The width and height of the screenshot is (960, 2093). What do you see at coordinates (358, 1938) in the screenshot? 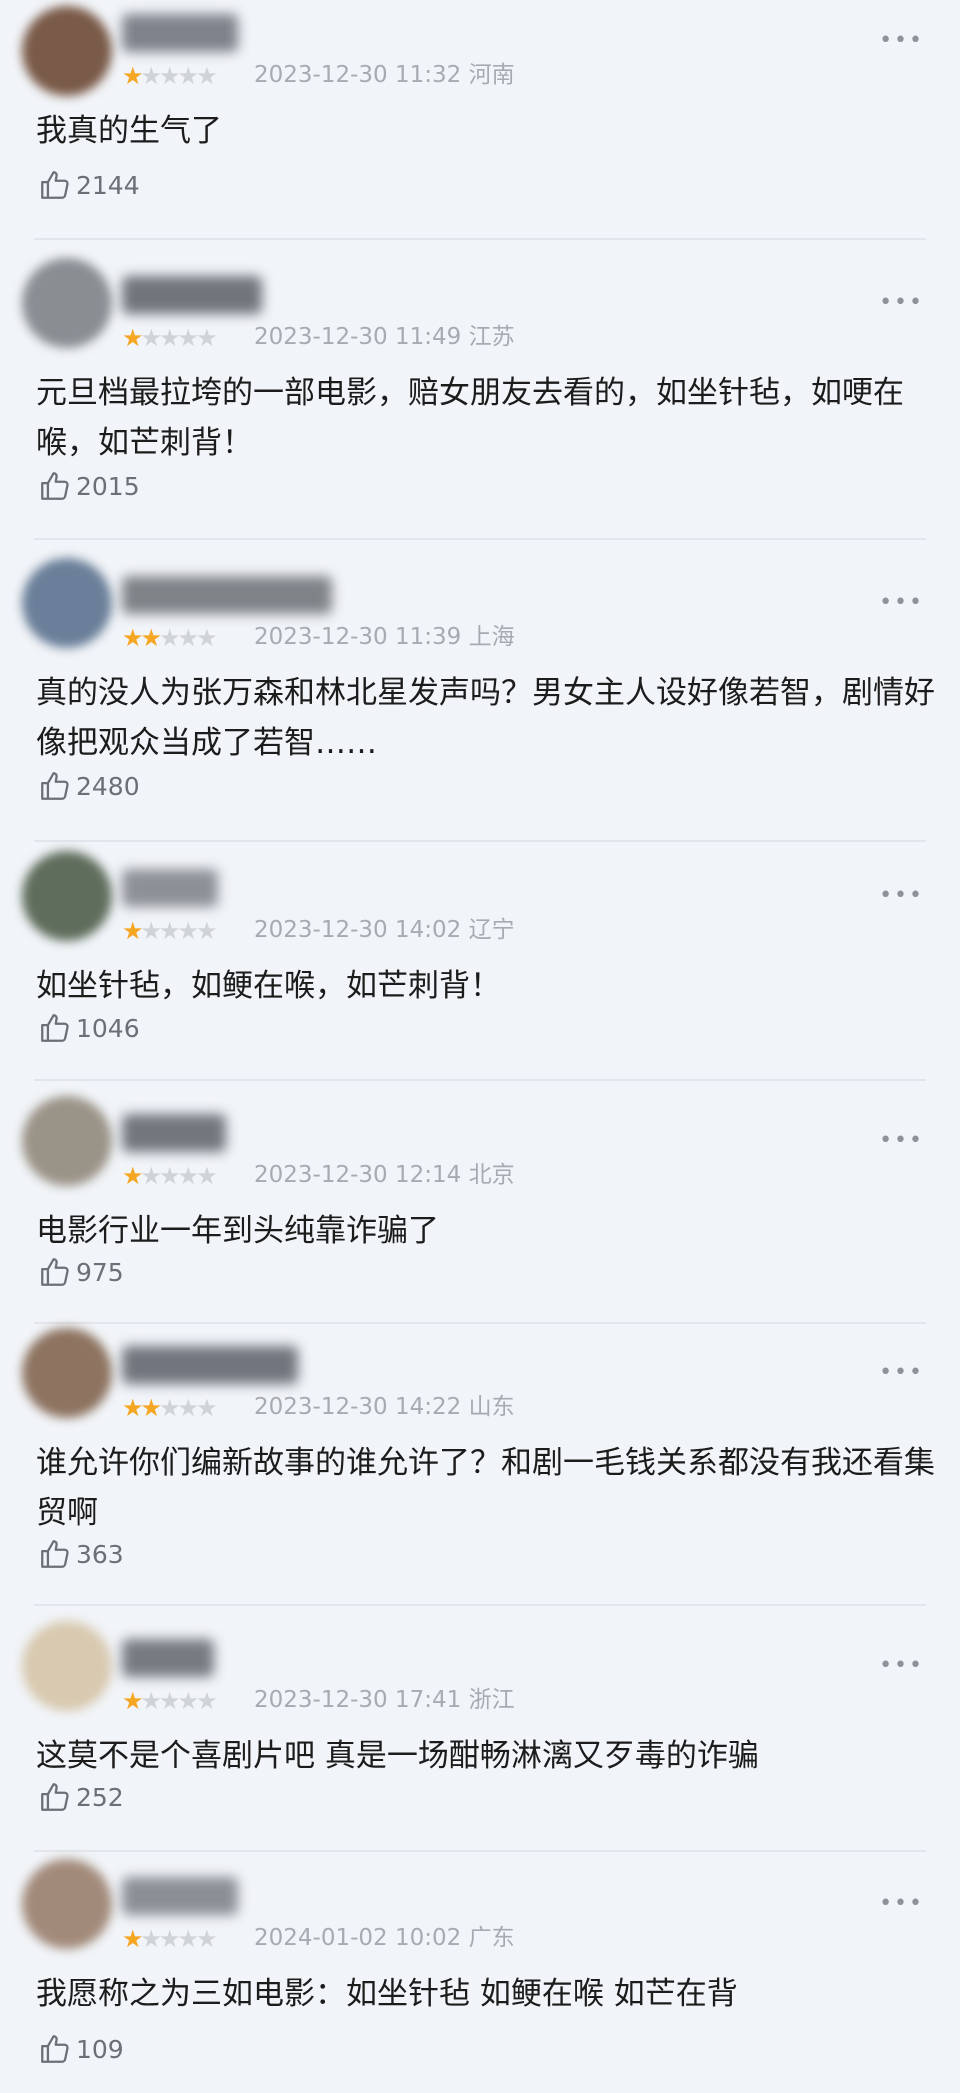
I see `comment-time: 2024-01-02 10:02` at bounding box center [358, 1938].